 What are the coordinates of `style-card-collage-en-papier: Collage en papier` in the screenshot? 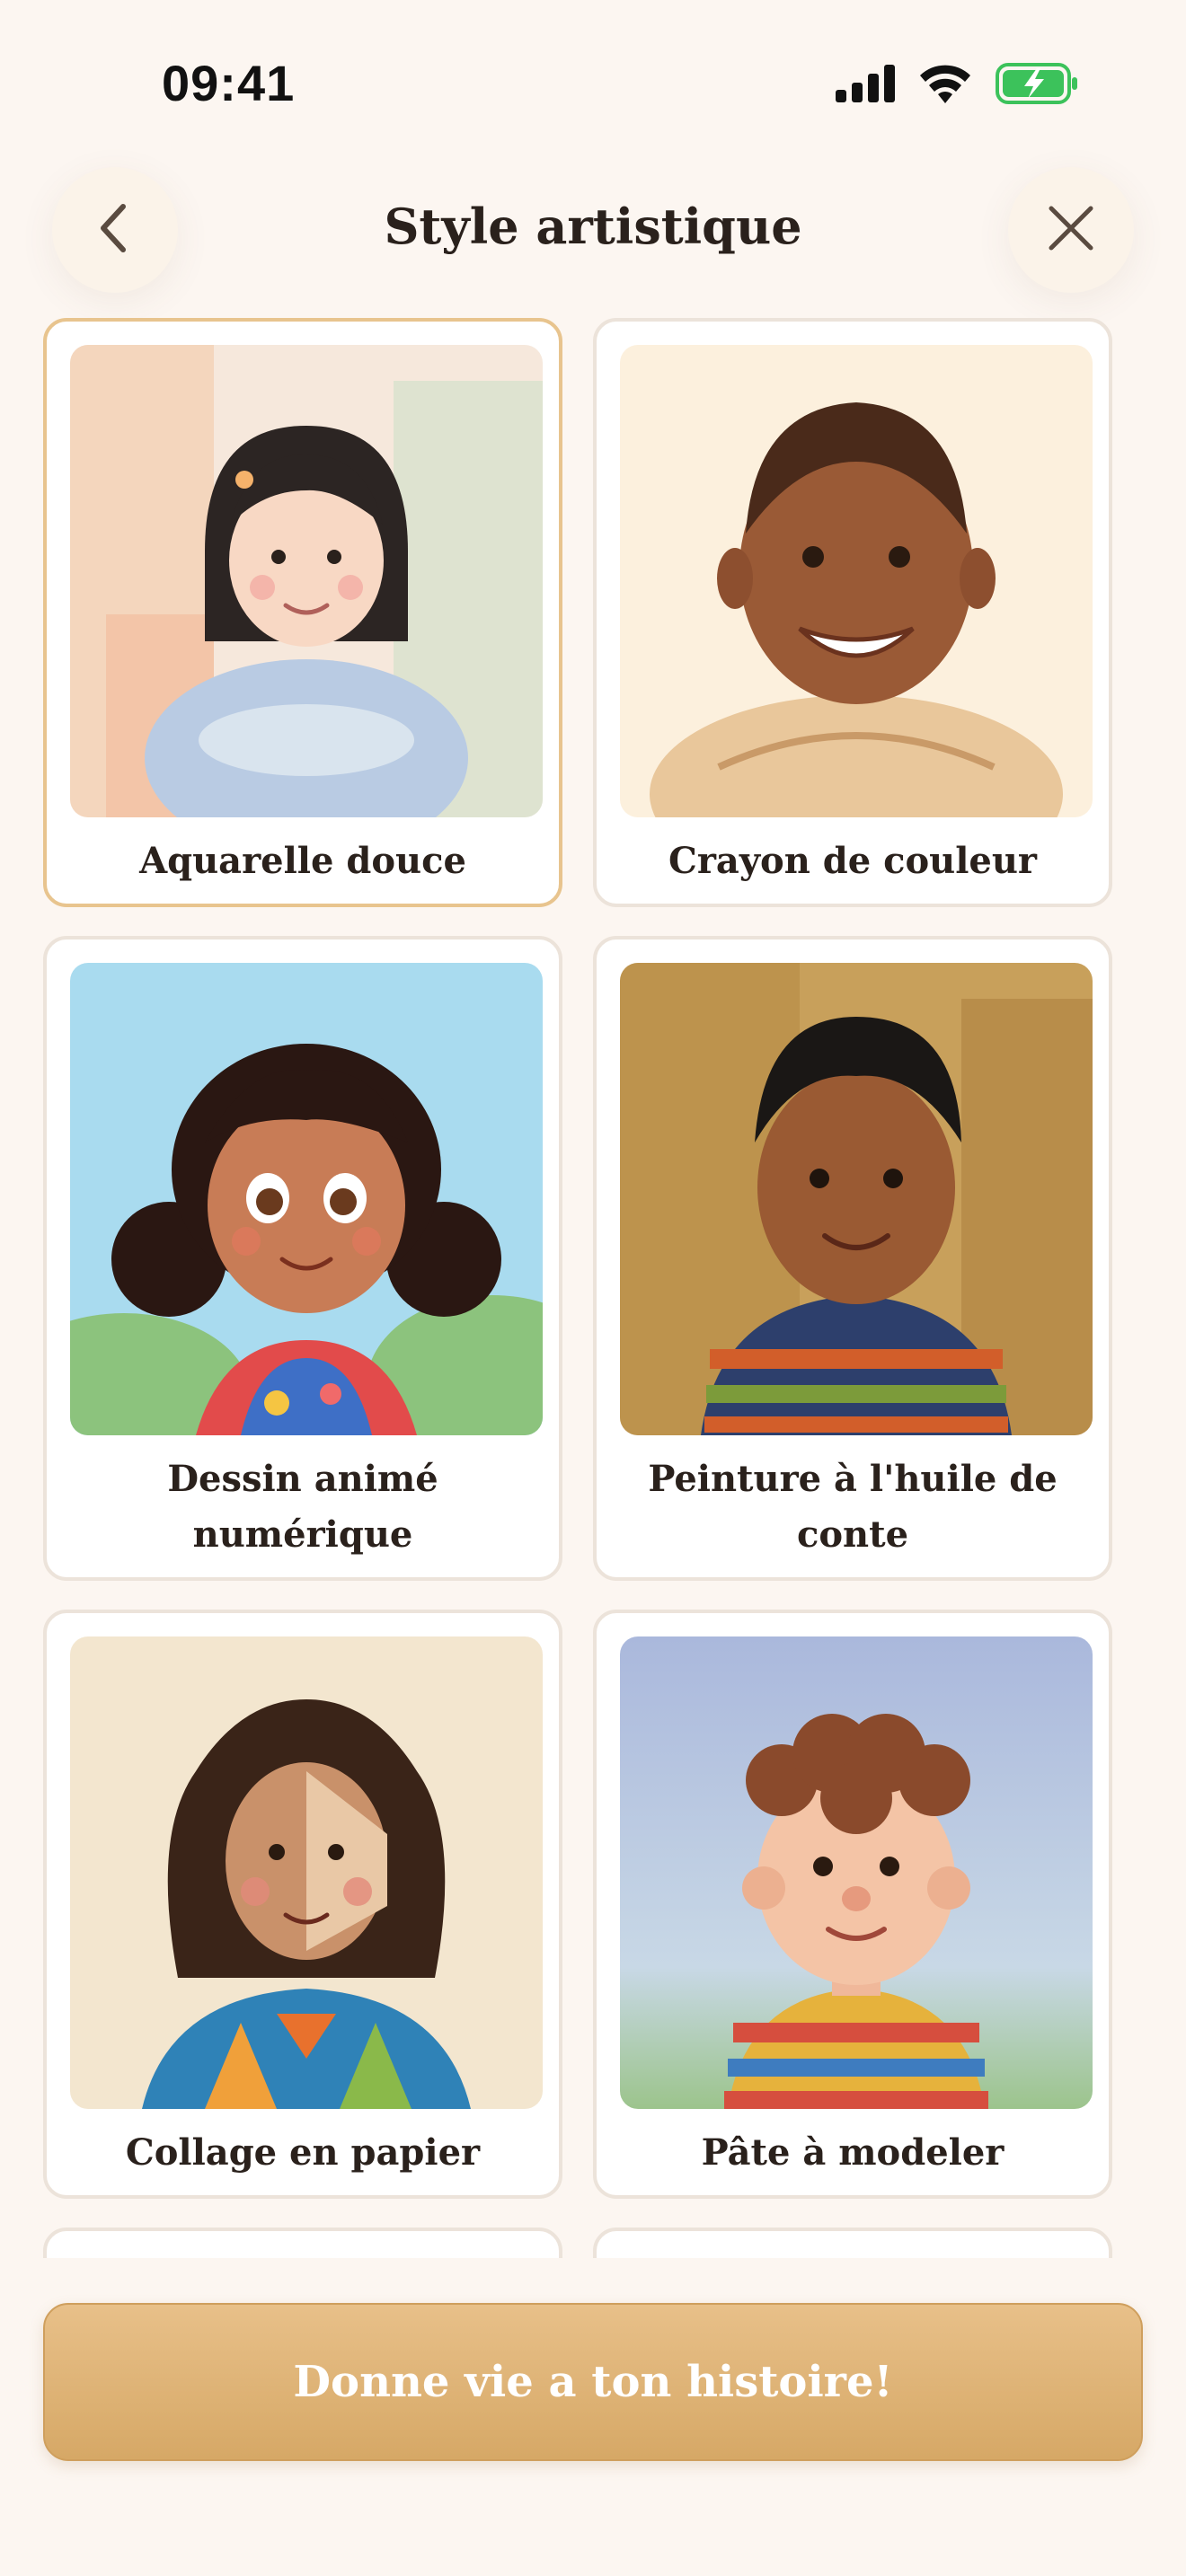 It's located at (302, 1904).